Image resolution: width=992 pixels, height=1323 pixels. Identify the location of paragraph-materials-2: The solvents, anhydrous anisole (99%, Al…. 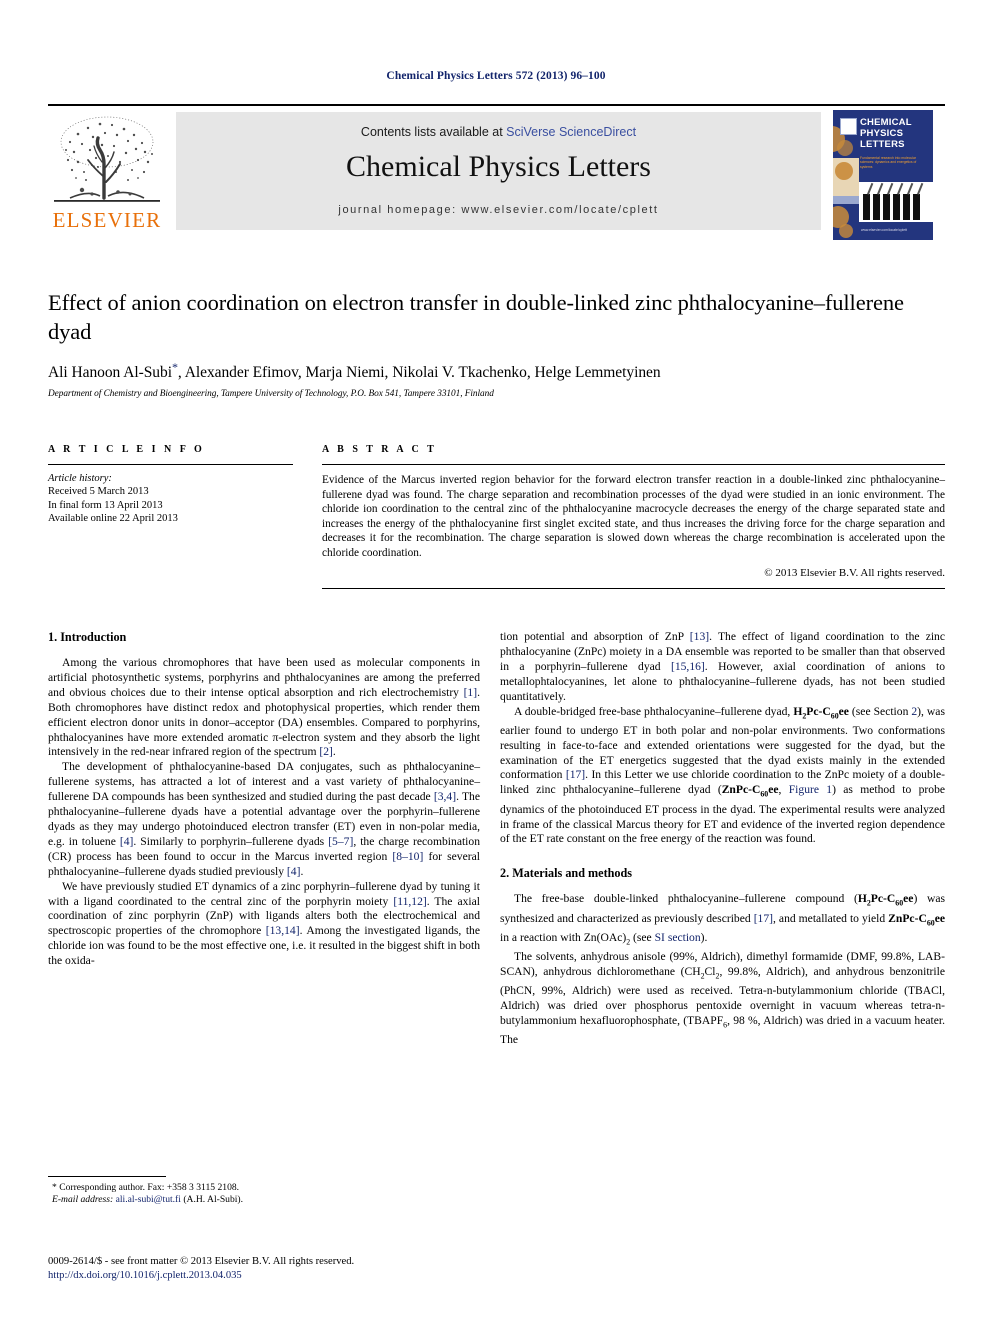
(723, 998).